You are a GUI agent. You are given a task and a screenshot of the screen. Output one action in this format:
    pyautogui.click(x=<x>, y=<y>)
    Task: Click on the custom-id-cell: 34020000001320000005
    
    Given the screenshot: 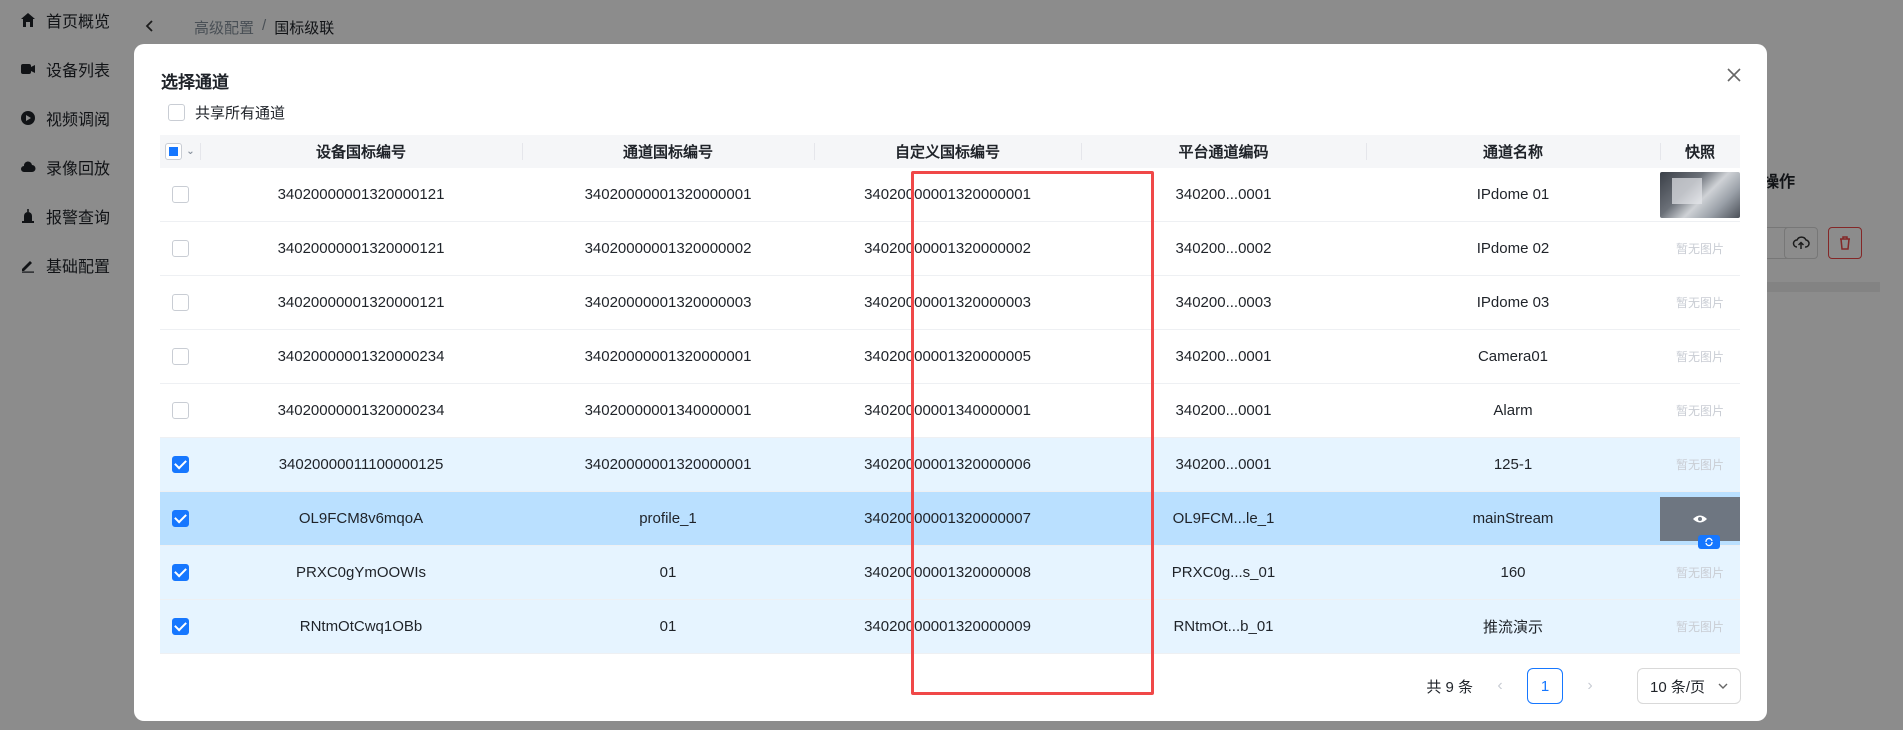 What is the action you would take?
    pyautogui.click(x=947, y=356)
    